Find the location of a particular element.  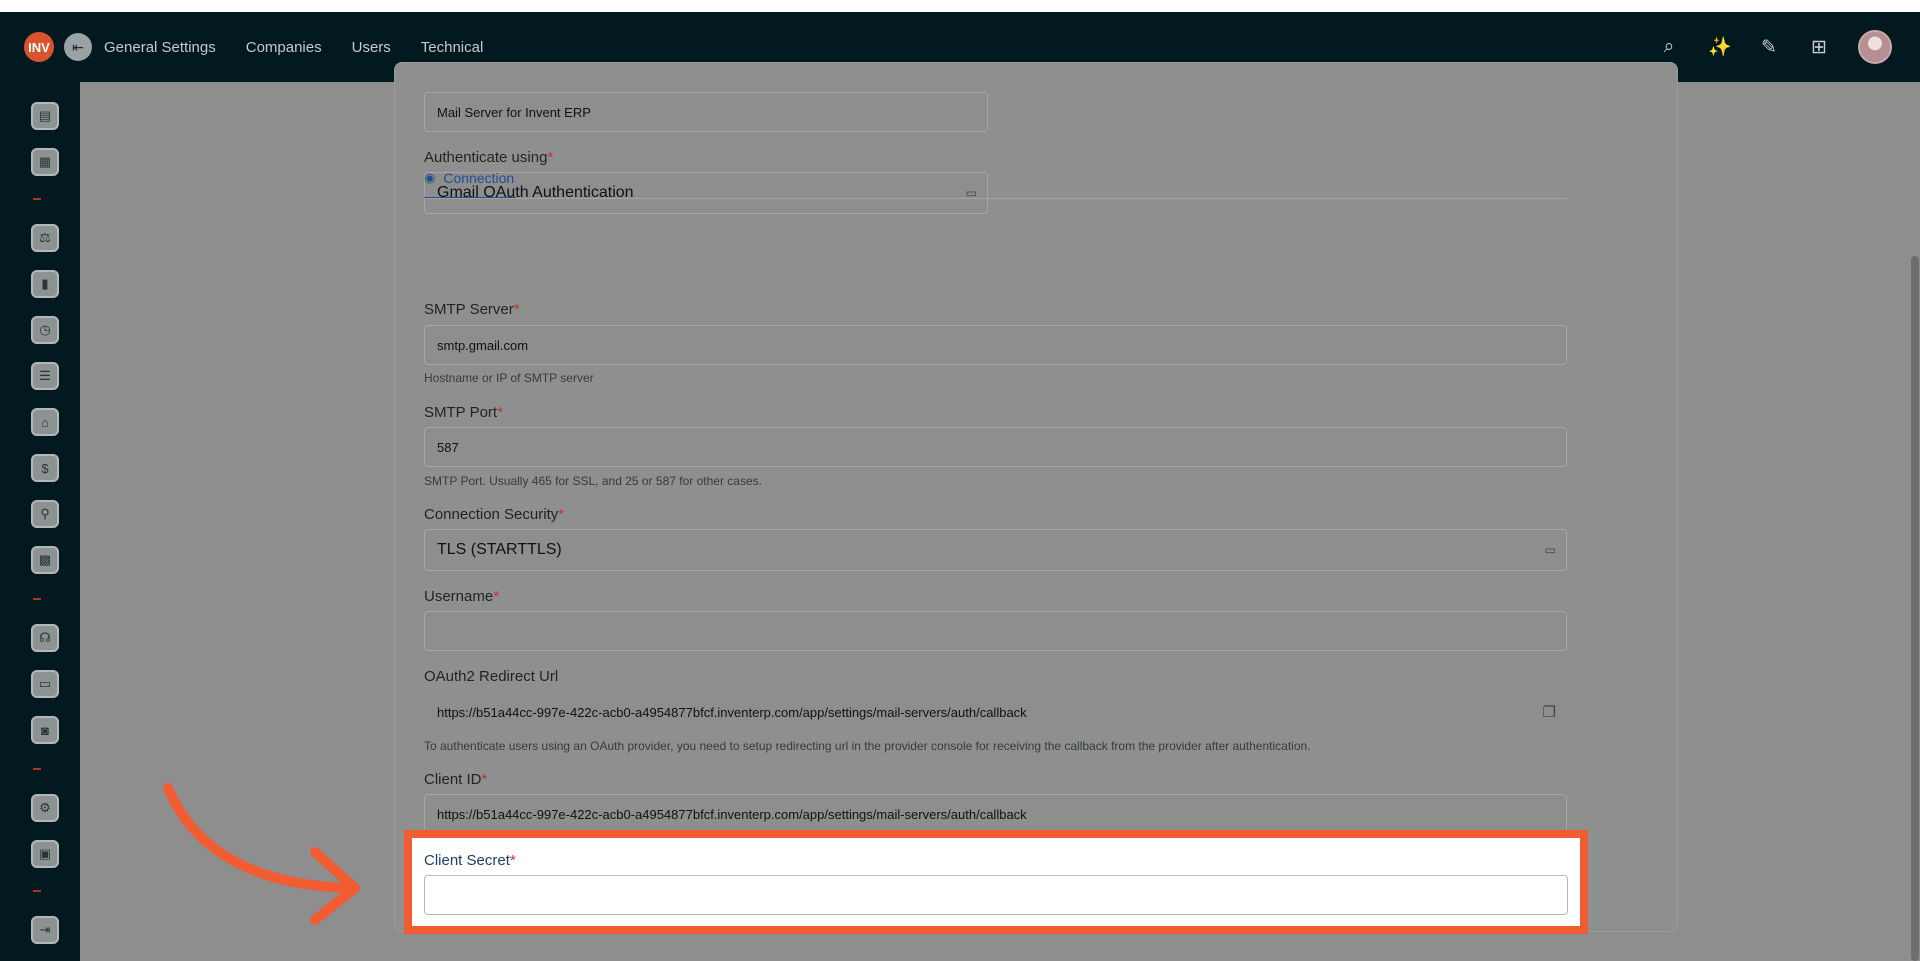

smtp-server-input: smtp.gmail.com is located at coordinates (995, 345).